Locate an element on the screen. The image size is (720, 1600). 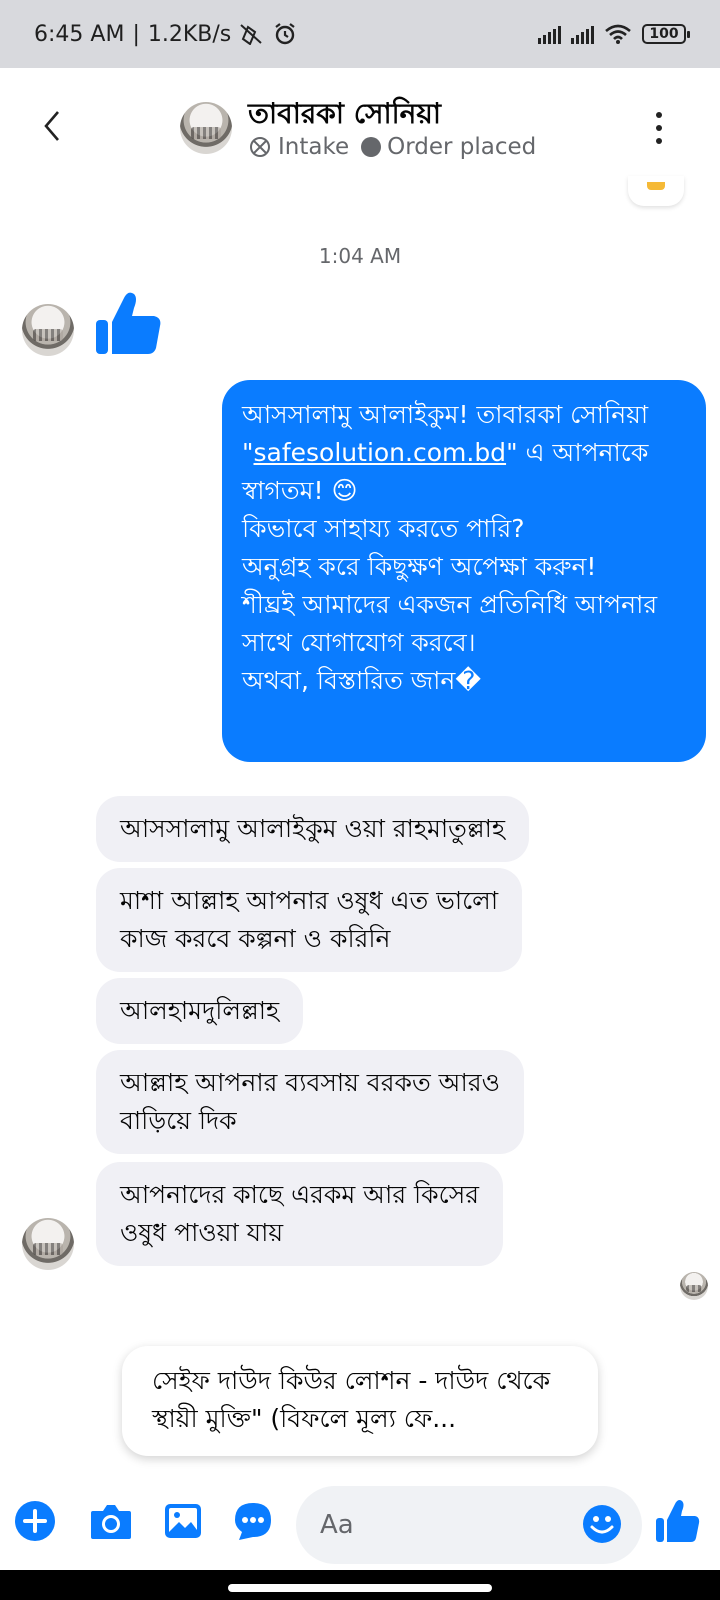
more-actions-button is located at coordinates (35, 1521).